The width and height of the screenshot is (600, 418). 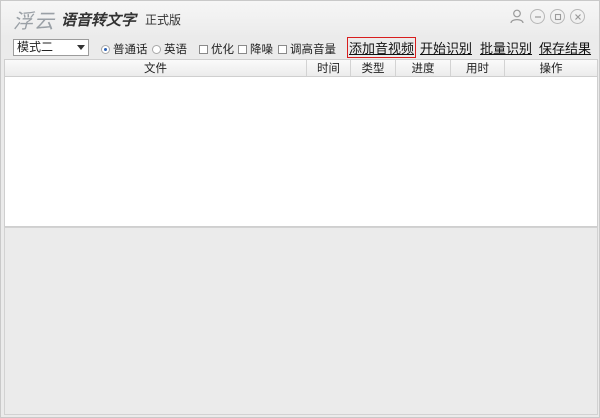 What do you see at coordinates (99, 20) in the screenshot?
I see `app-title: 语音转文字` at bounding box center [99, 20].